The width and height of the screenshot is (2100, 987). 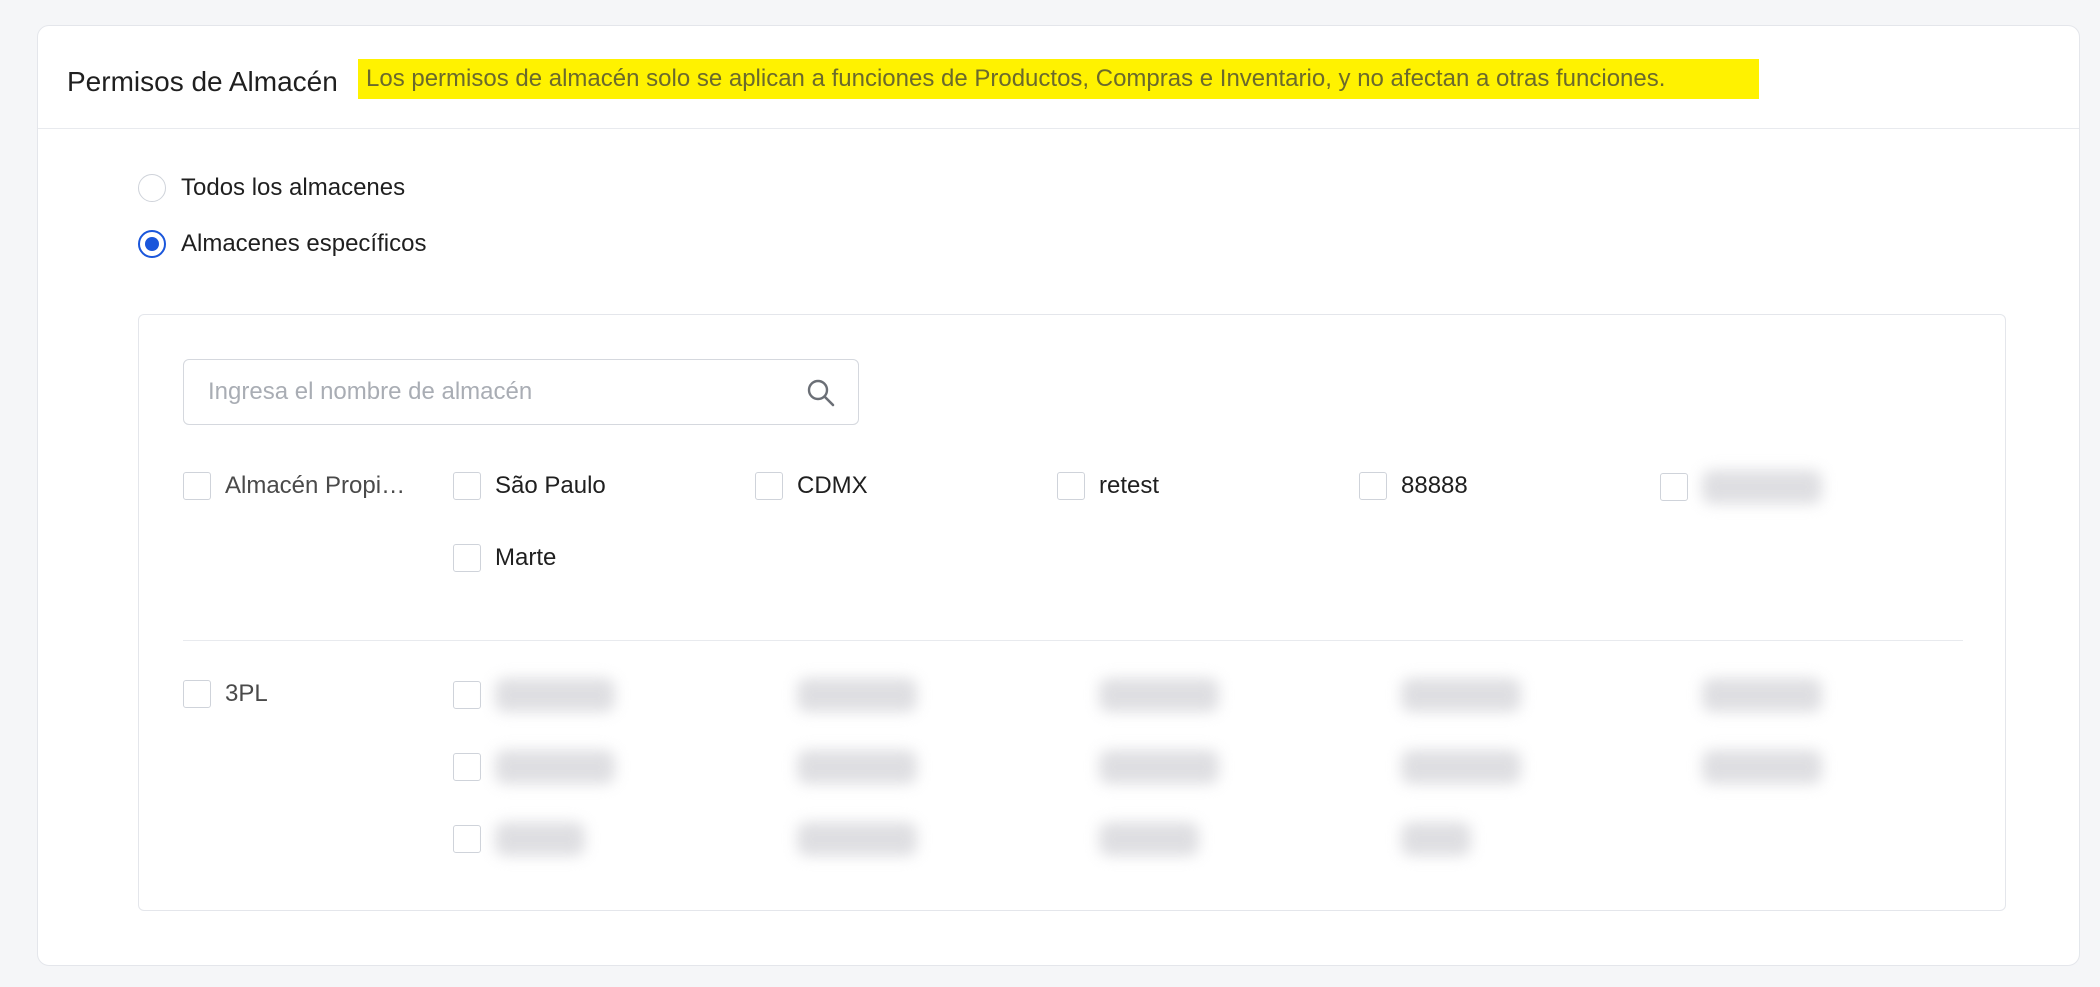 What do you see at coordinates (246, 693) in the screenshot?
I see `group-label: 3PL` at bounding box center [246, 693].